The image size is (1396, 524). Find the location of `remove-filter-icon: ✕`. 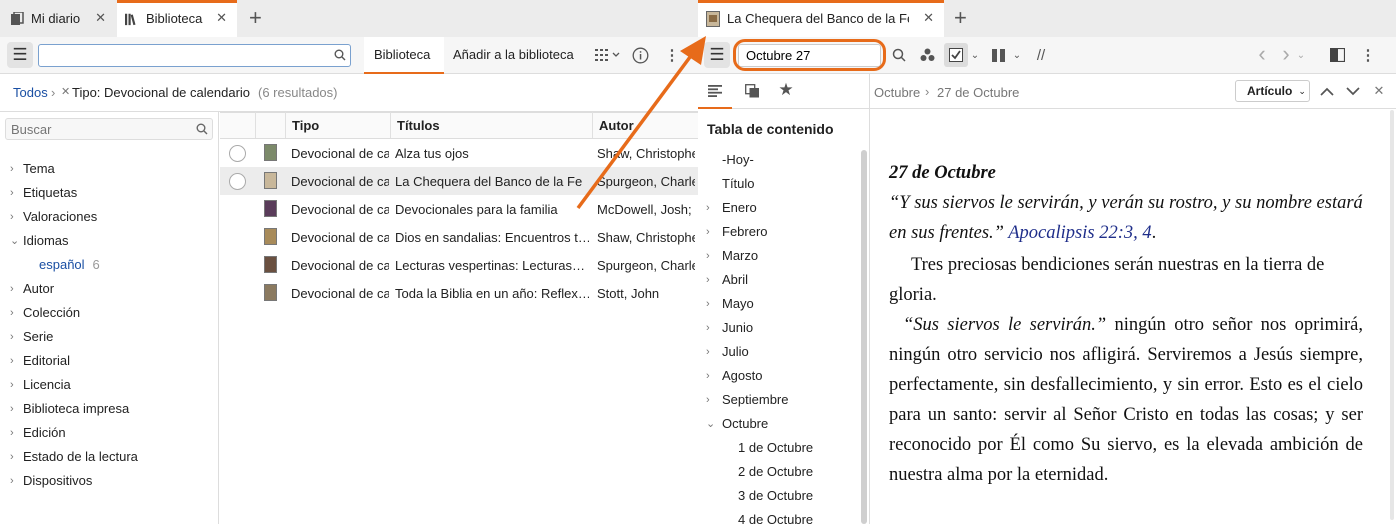

remove-filter-icon: ✕ is located at coordinates (65, 91).